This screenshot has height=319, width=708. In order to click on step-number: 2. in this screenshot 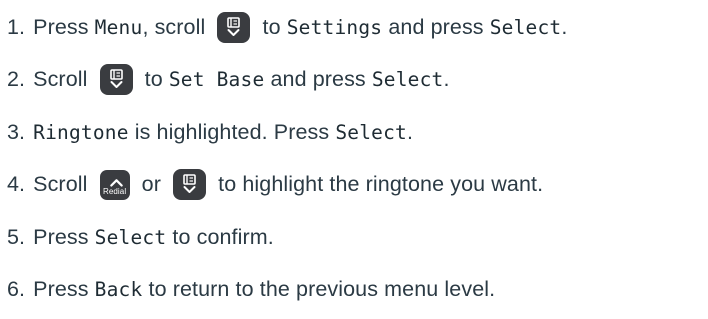, I will do `click(16, 79)`.